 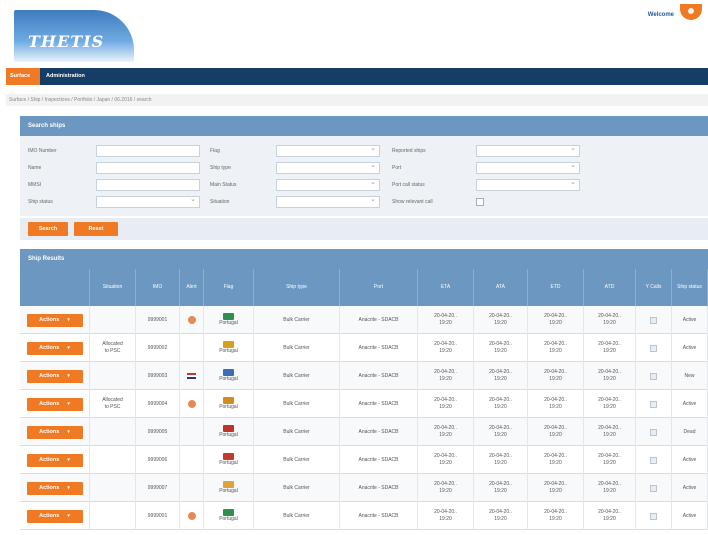 What do you see at coordinates (148, 151) in the screenshot?
I see `imo-input` at bounding box center [148, 151].